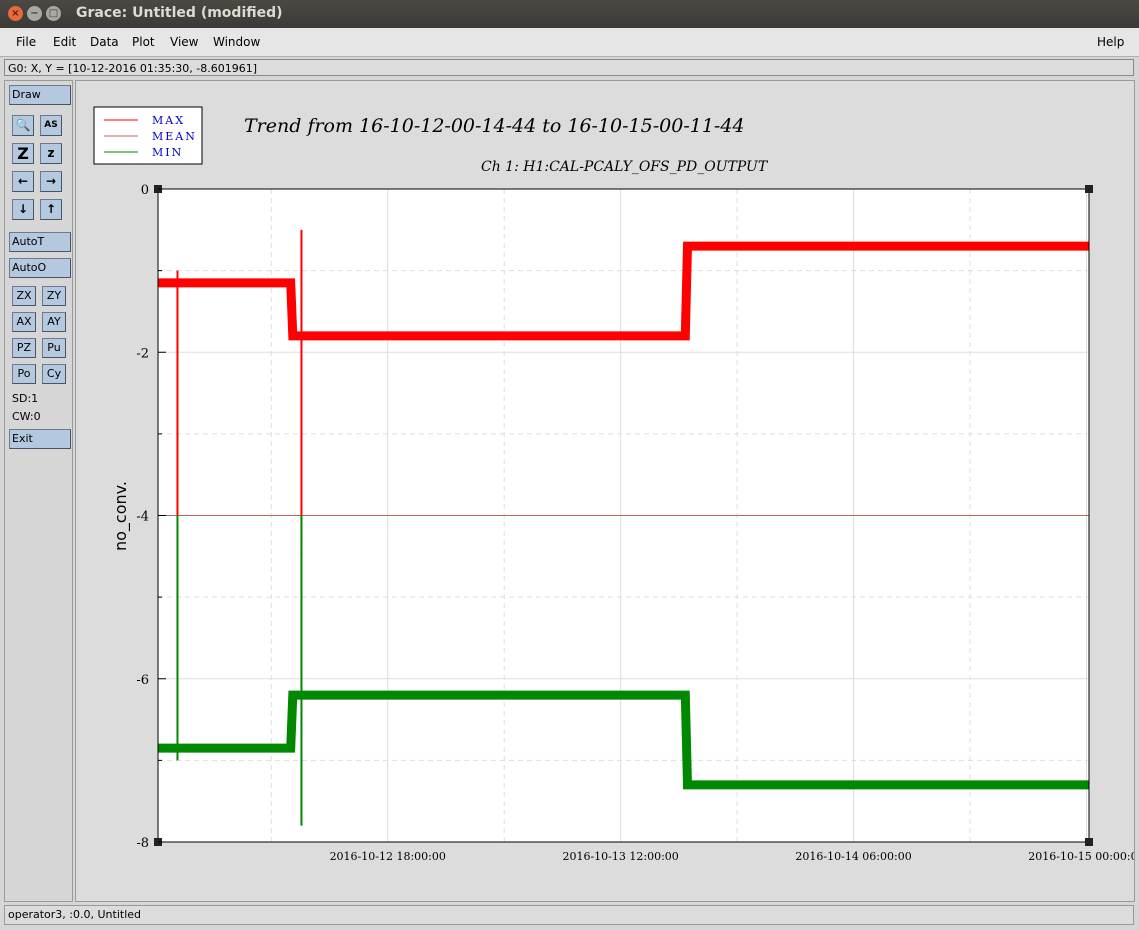 The width and height of the screenshot is (1139, 930). Describe the element at coordinates (184, 42) in the screenshot. I see `menu-view: View` at that location.